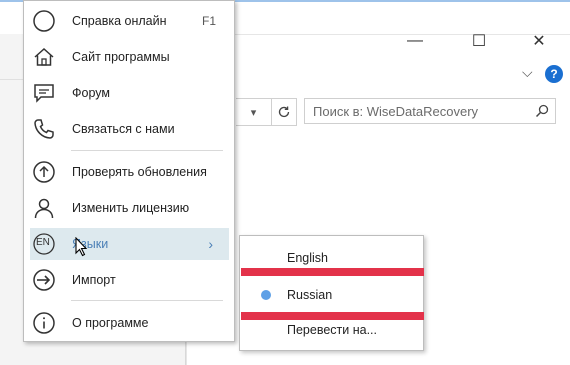  I want to click on search-icon, so click(542, 111).